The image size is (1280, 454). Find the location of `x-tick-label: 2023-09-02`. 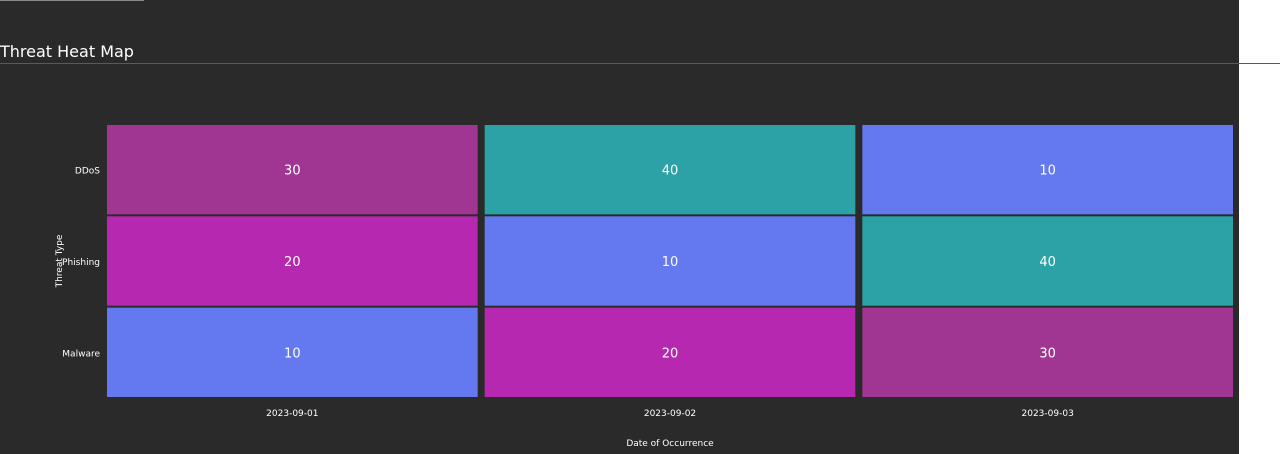

x-tick-label: 2023-09-02 is located at coordinates (670, 414).